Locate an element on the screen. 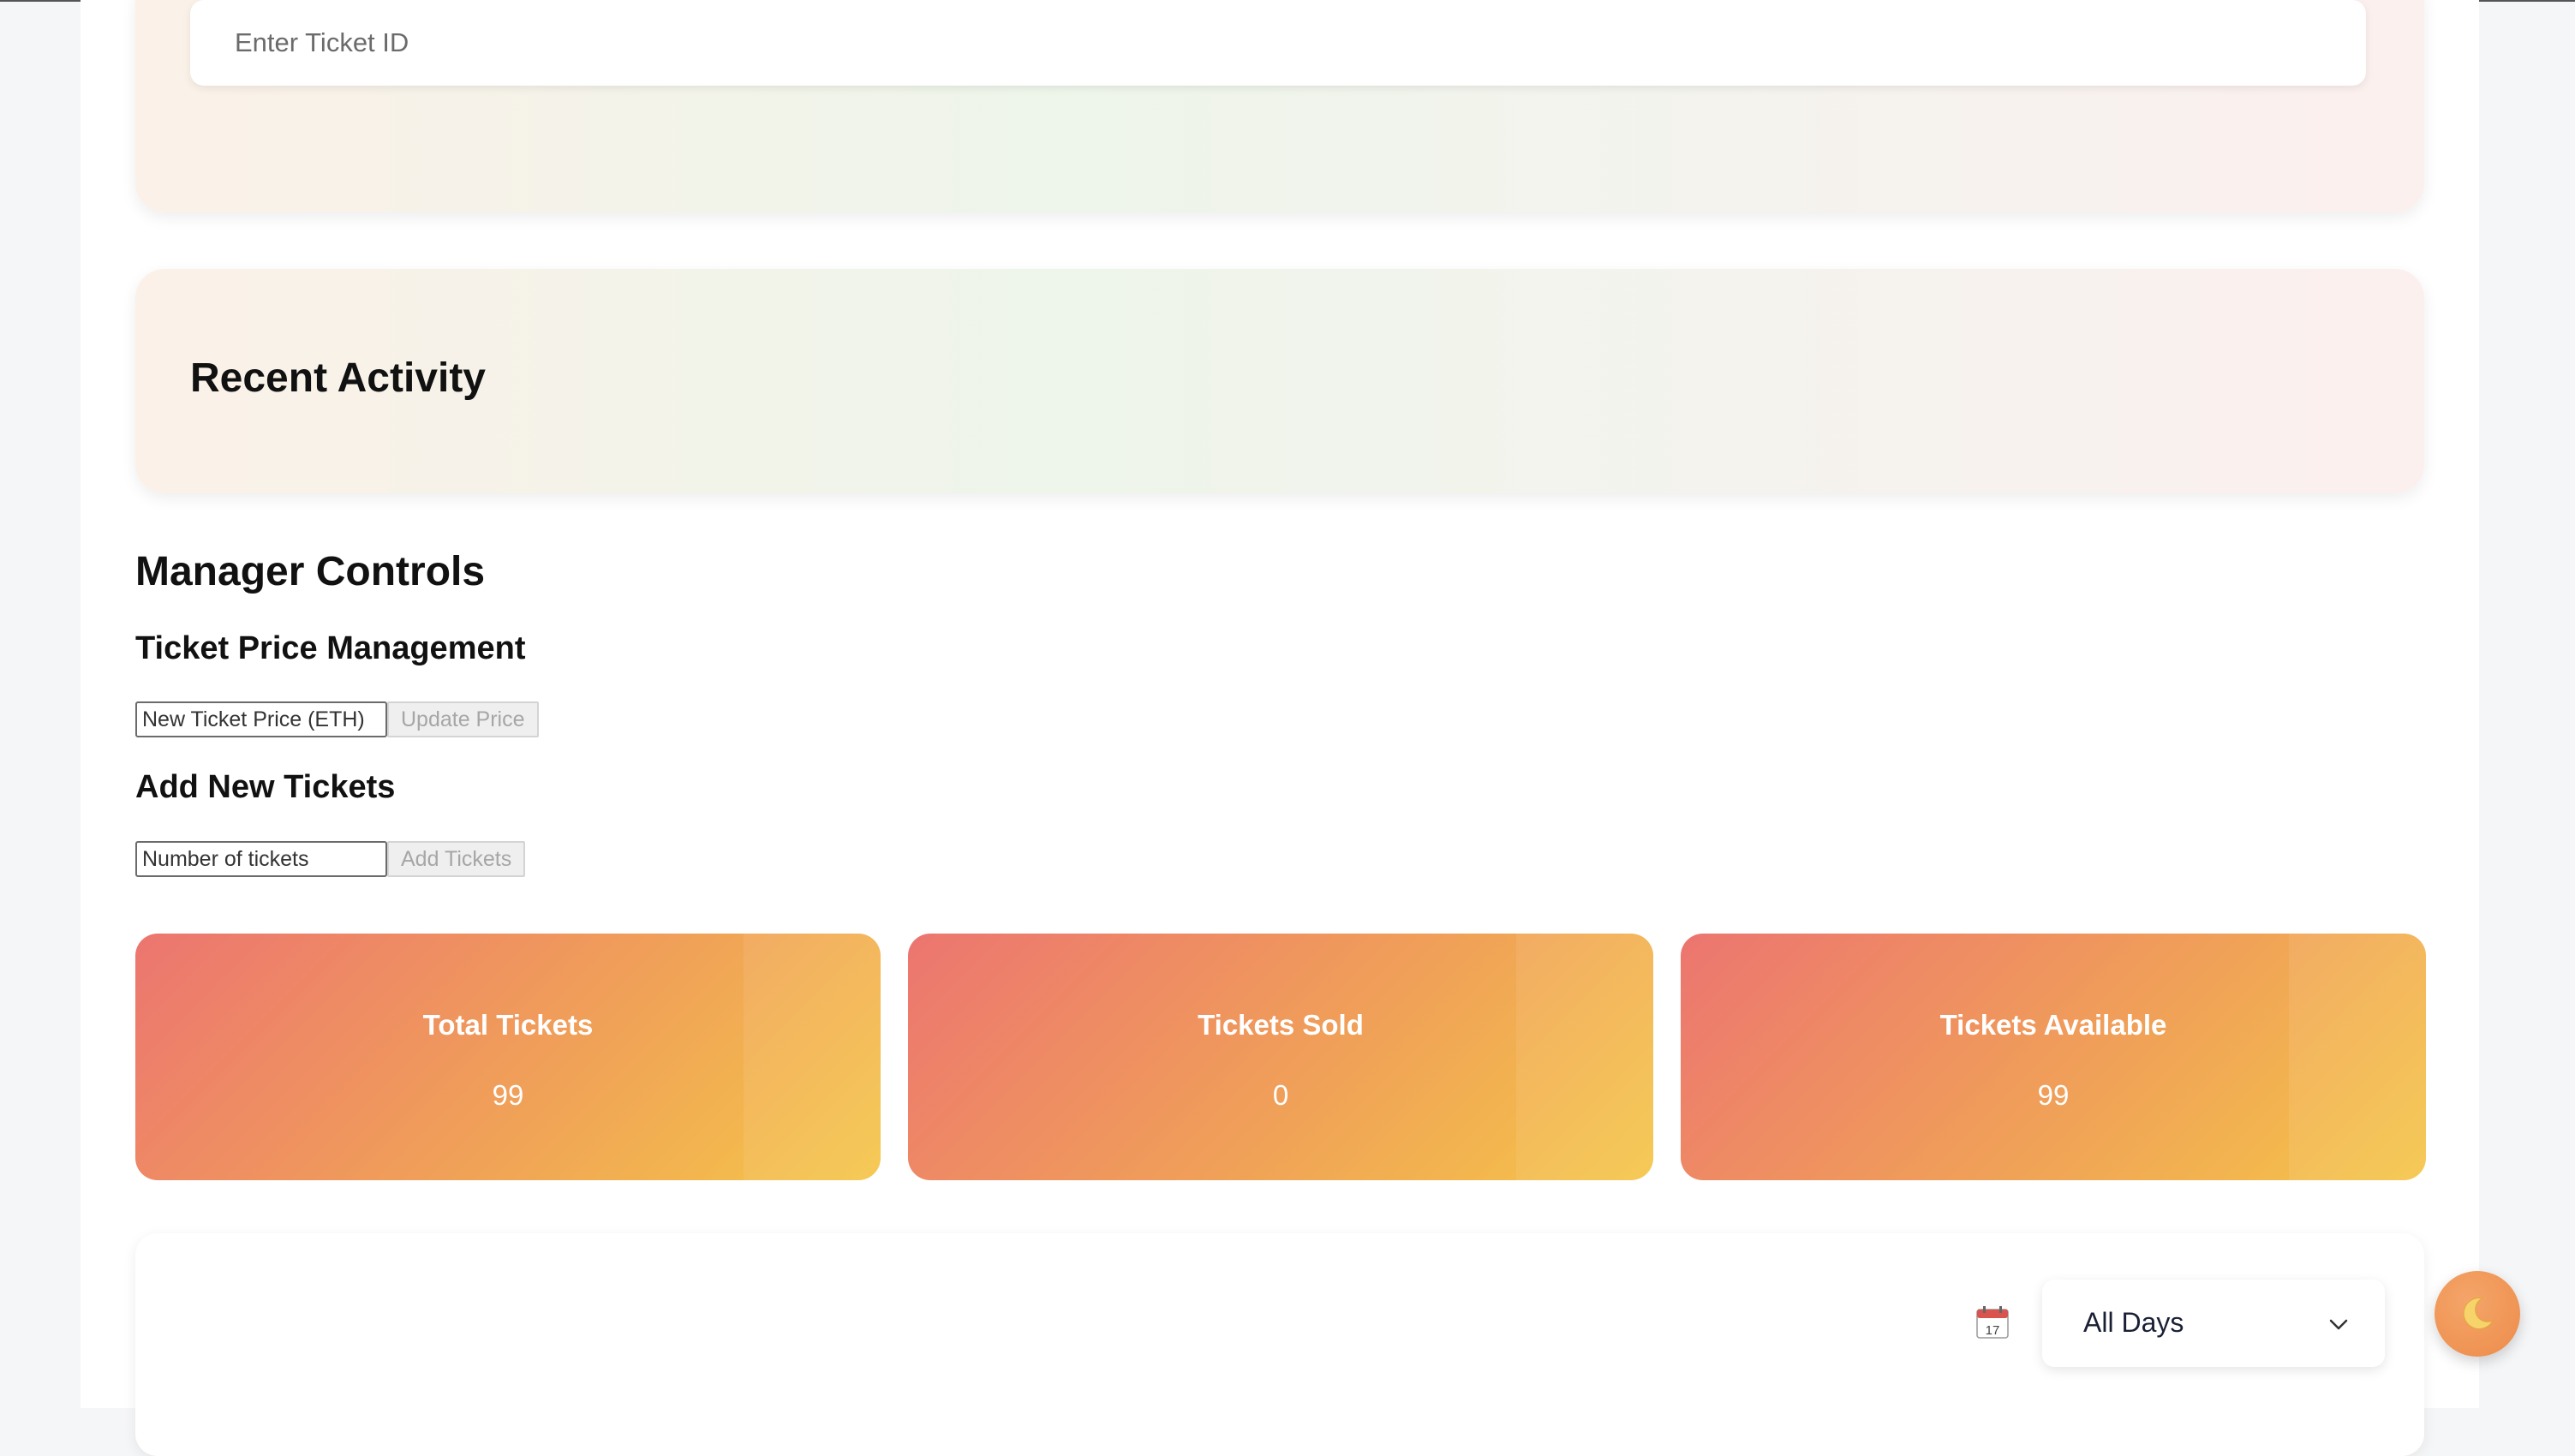 The image size is (2575, 1456). update-price-button: Update Price is located at coordinates (463, 719).